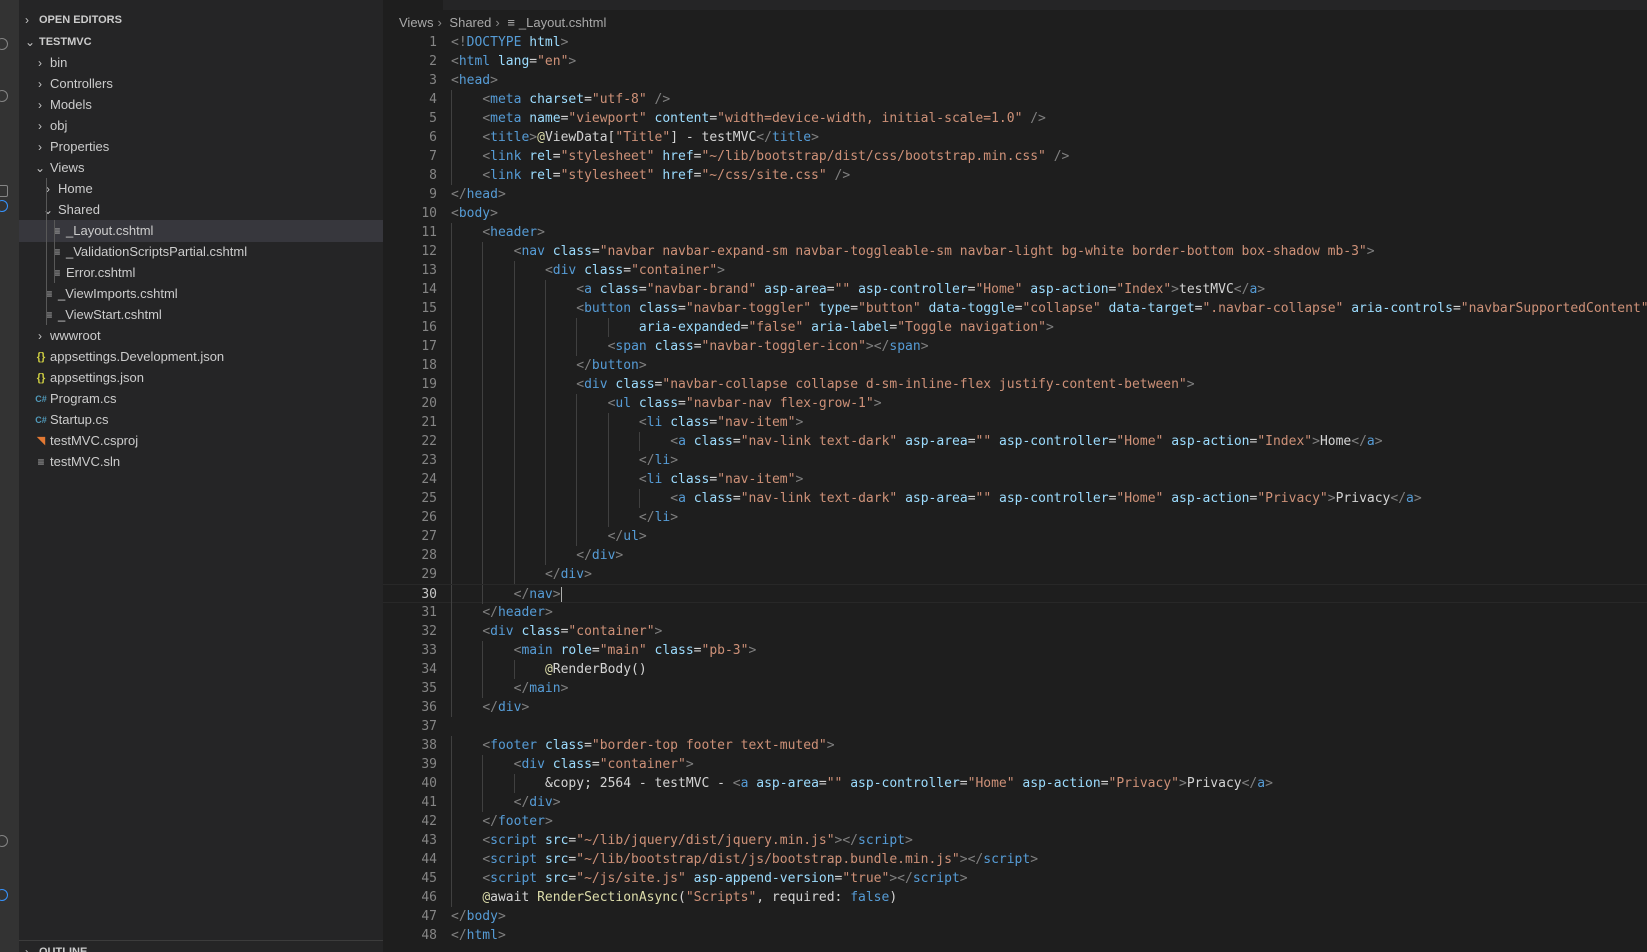 The width and height of the screenshot is (1647, 952). I want to click on line-number: 36, so click(429, 707).